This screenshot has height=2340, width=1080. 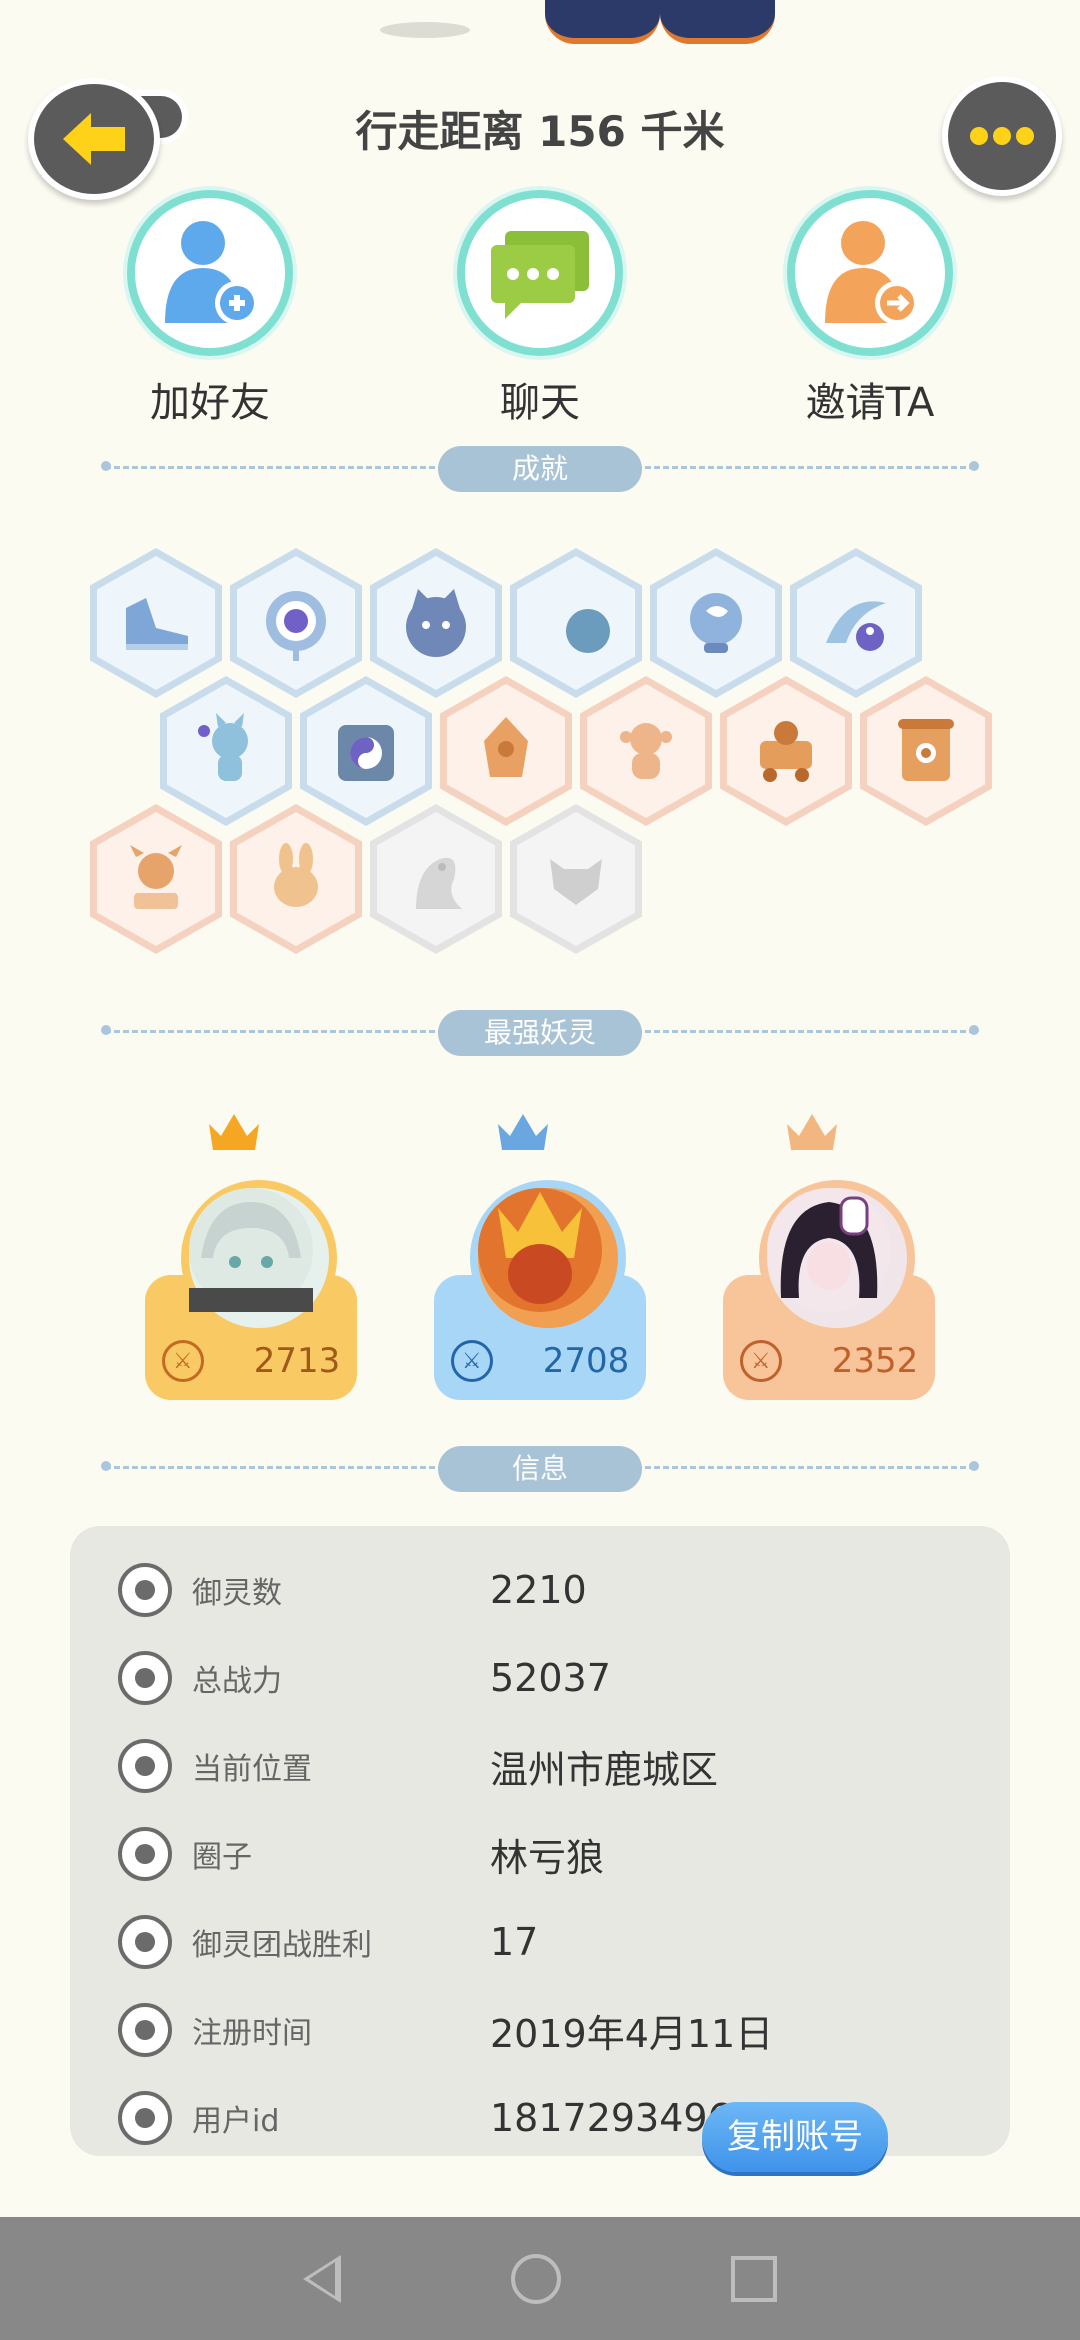 What do you see at coordinates (812, 1132) in the screenshot?
I see `crown-bronze-icon` at bounding box center [812, 1132].